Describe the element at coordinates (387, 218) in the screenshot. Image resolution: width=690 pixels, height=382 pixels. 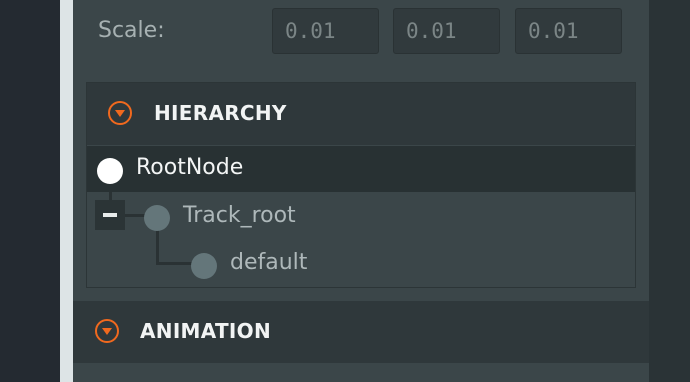
I see `tree-item-track-root: Track_root` at that location.